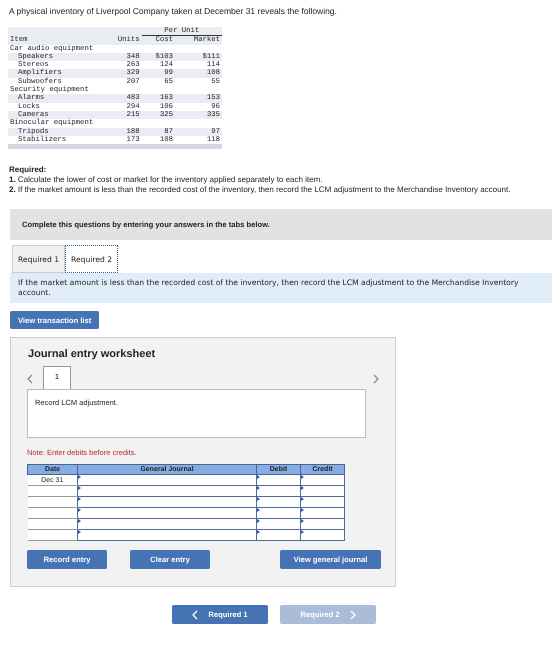 This screenshot has width=560, height=653. Describe the element at coordinates (173, 11) in the screenshot. I see `problem-statement: A physical inventory of Liverpool Company taken at December 31 reveals the following.` at that location.